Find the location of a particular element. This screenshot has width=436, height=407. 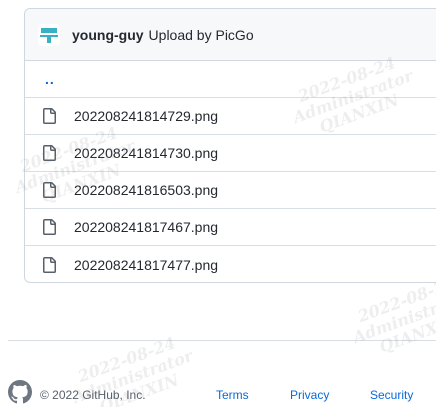

file-name-link: 202208241817477.png is located at coordinates (146, 265).